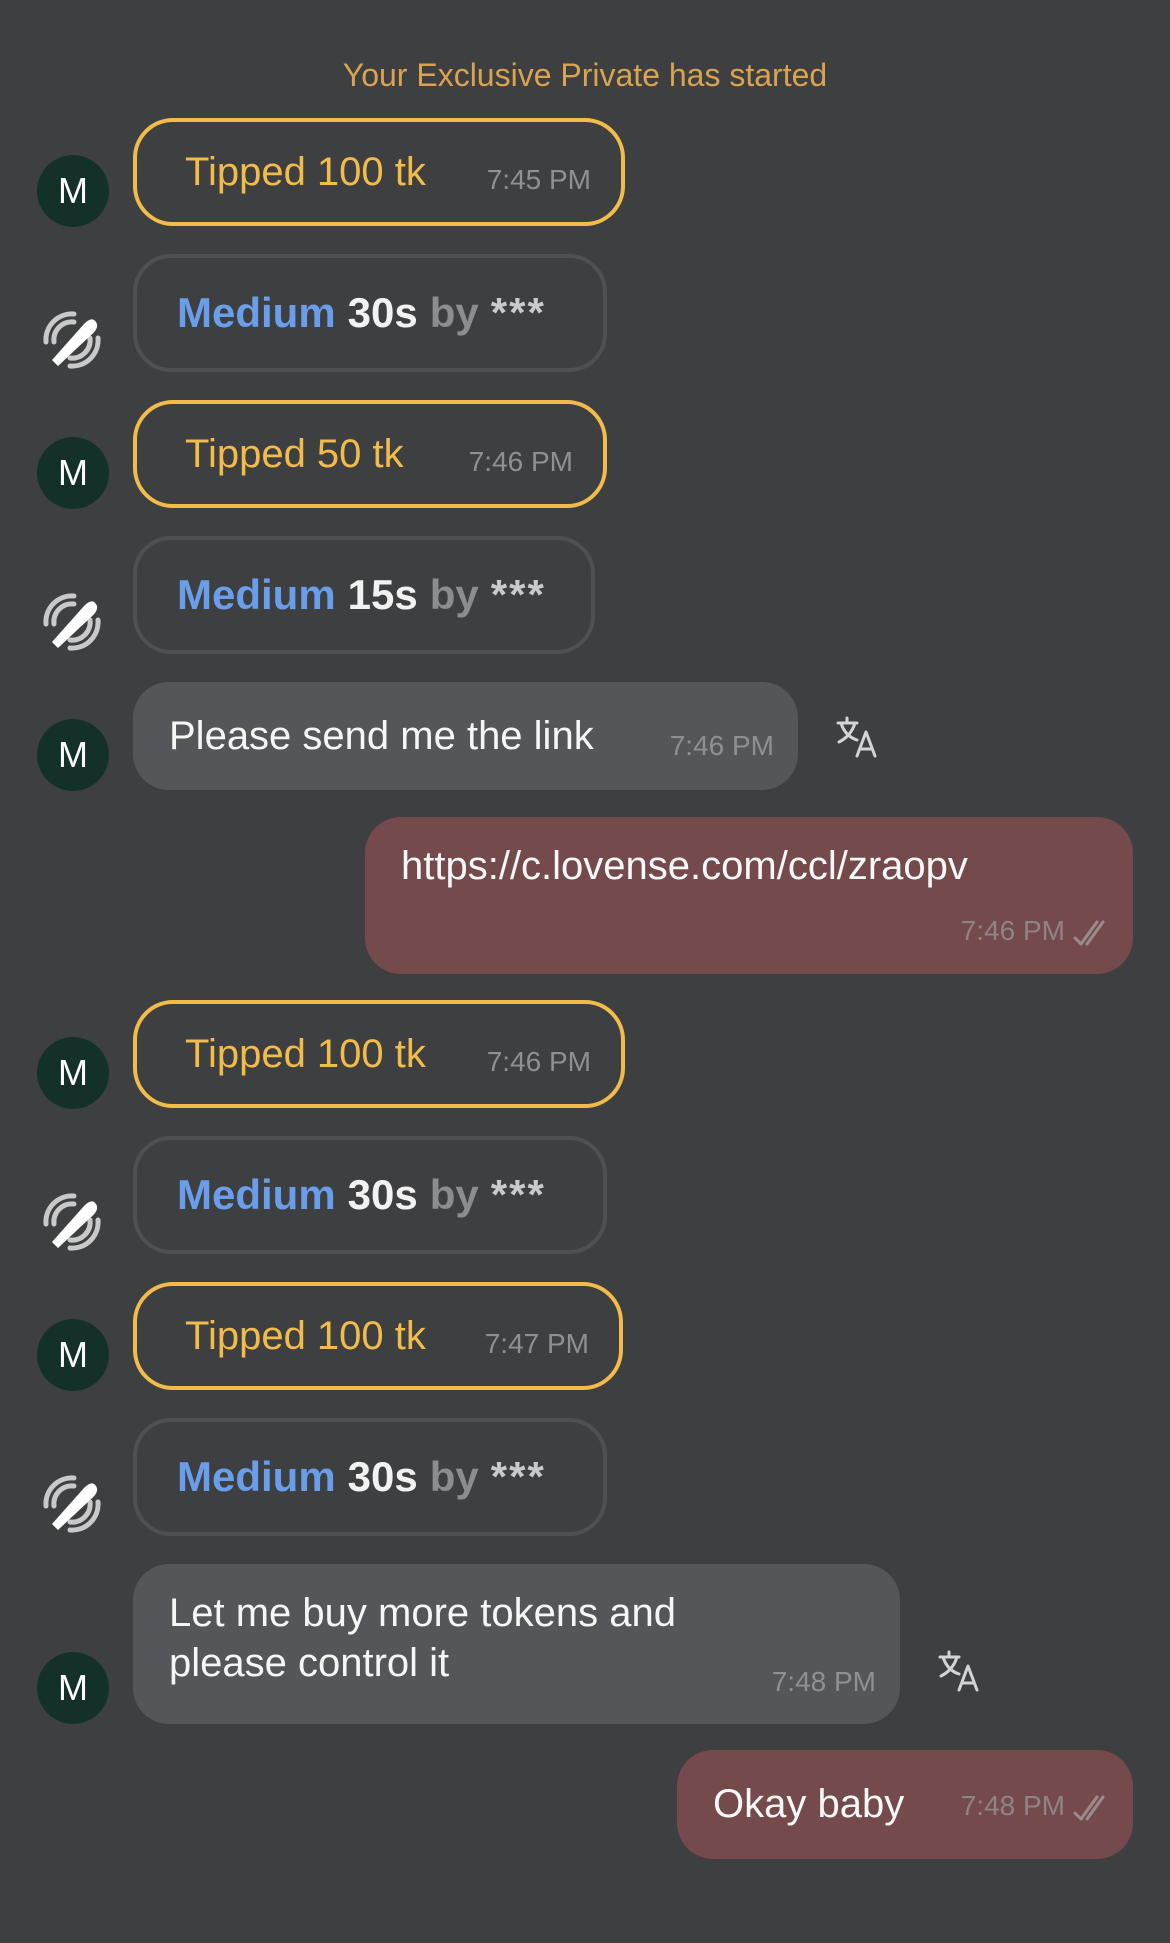  What do you see at coordinates (536, 1343) in the screenshot?
I see `message-time: 7:47 PM` at bounding box center [536, 1343].